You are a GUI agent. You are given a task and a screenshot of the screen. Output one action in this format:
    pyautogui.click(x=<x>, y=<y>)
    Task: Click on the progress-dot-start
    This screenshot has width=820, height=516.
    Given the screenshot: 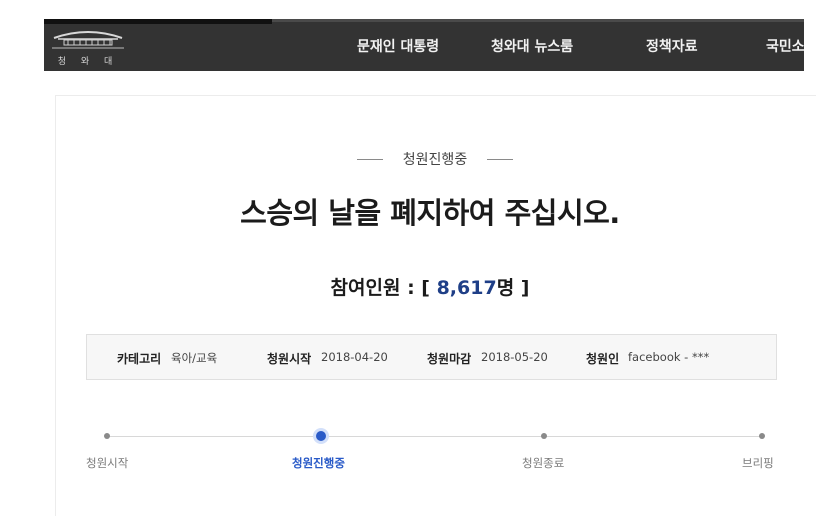 What is the action you would take?
    pyautogui.click(x=107, y=436)
    